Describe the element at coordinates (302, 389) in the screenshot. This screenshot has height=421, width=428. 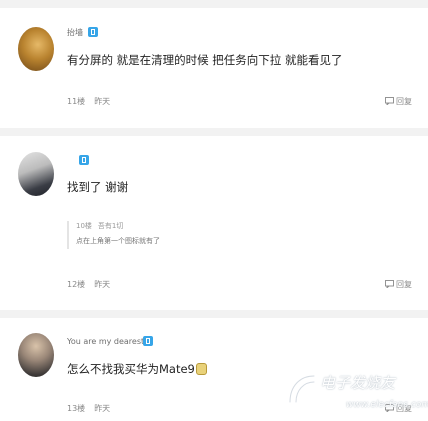
I see `watermark-logo-icon` at that location.